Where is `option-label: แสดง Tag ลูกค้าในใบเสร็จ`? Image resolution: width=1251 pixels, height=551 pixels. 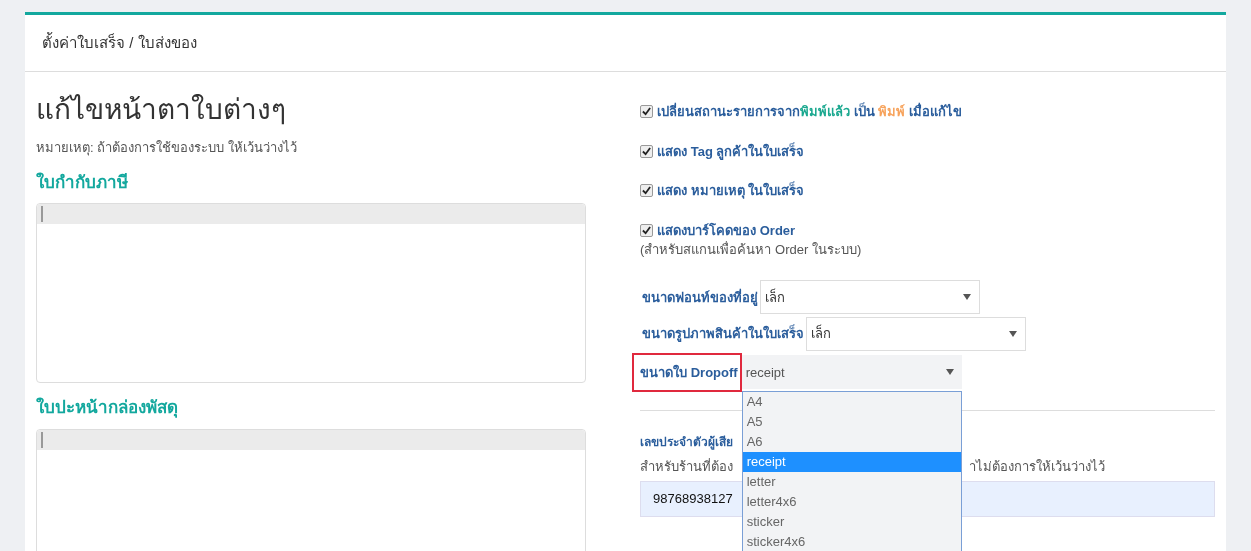
option-label: แสดง Tag ลูกค้าในใบเสร็จ is located at coordinates (731, 151).